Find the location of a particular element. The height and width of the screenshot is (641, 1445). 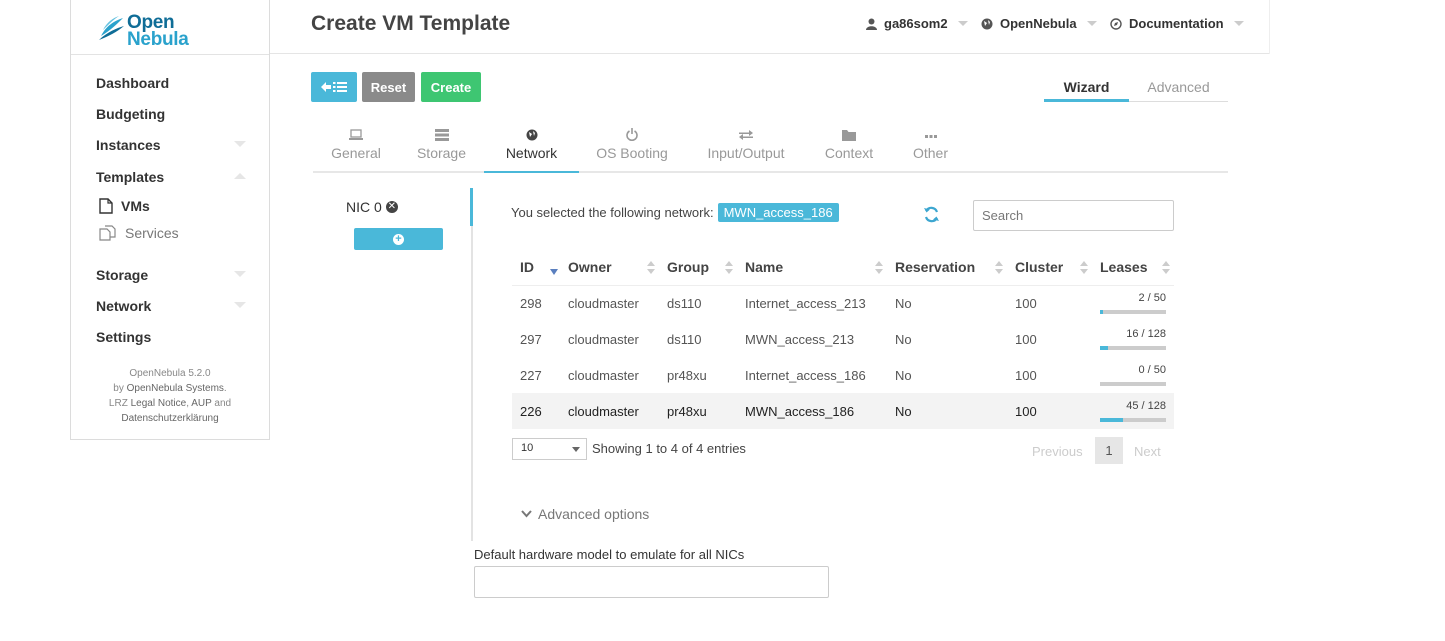

column-label: Group is located at coordinates (688, 267).